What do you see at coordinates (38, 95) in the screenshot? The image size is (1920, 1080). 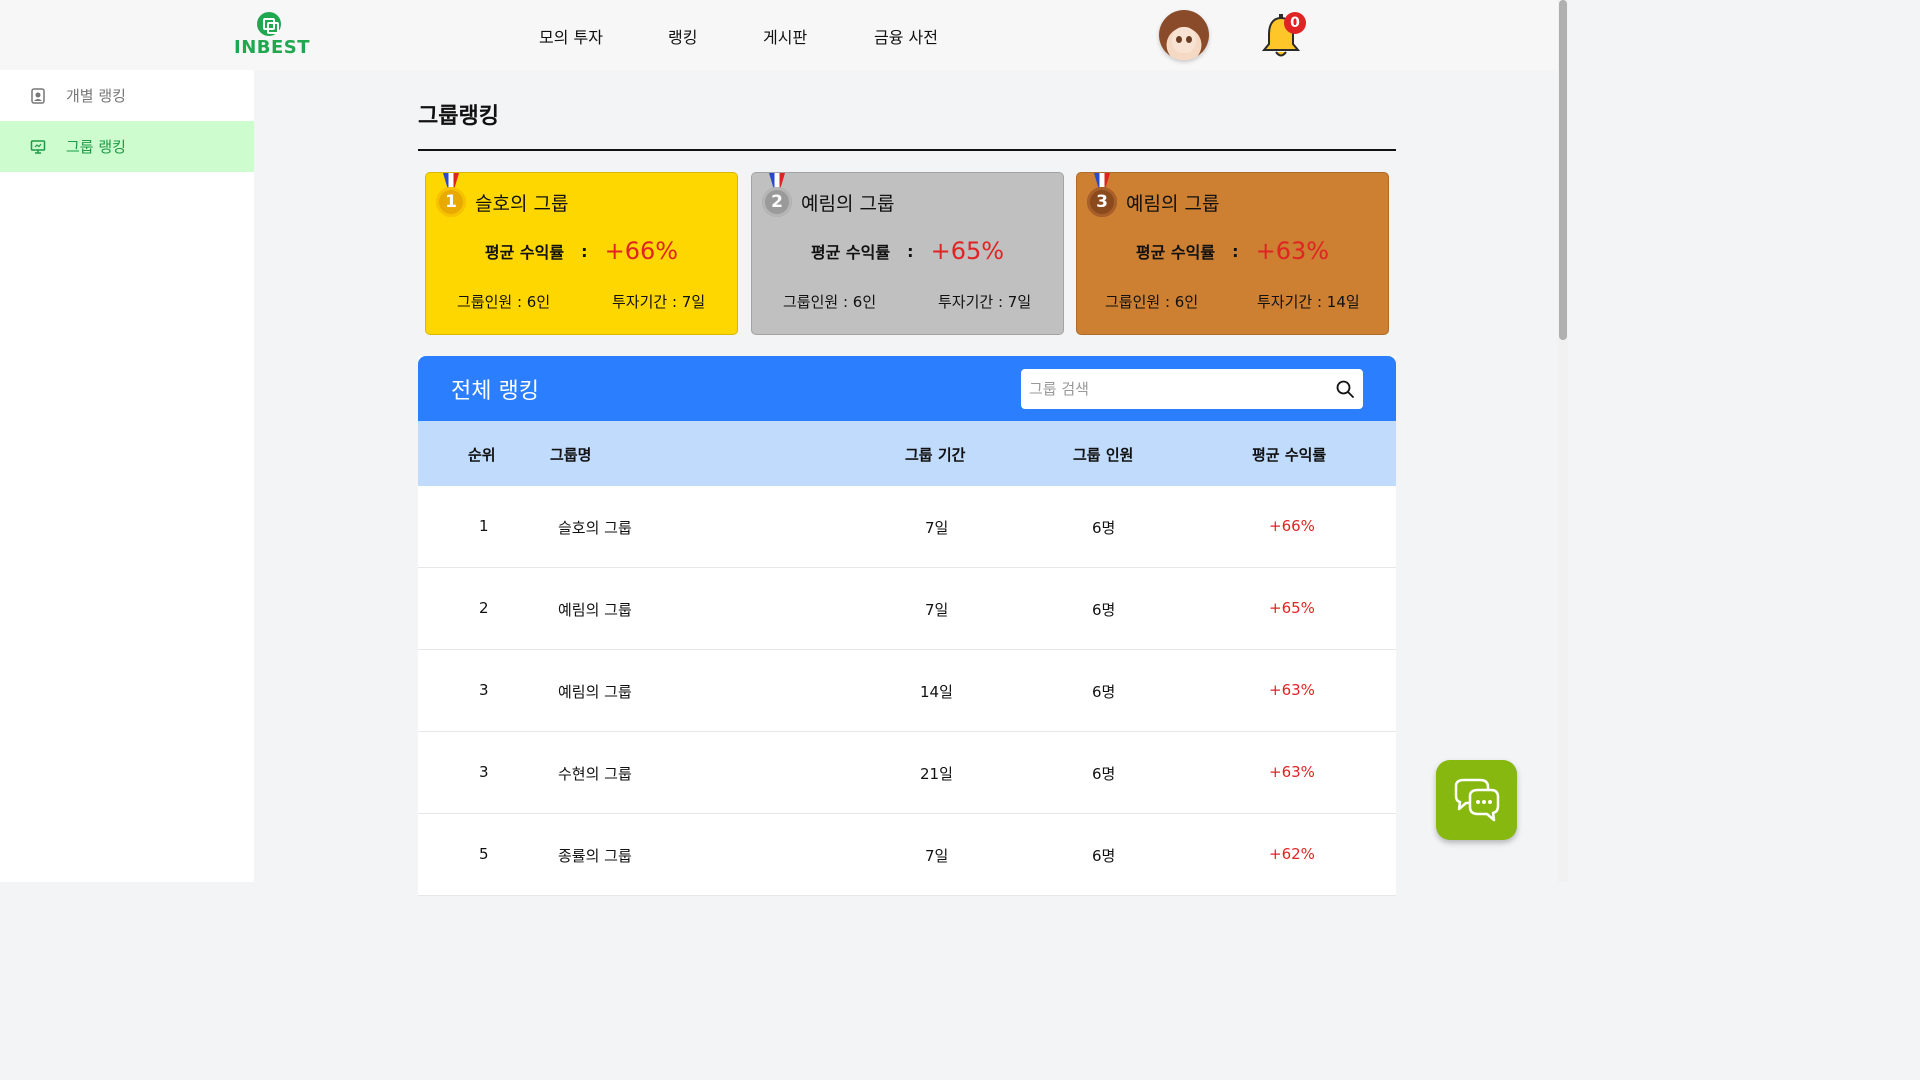 I see `person-badge-icon` at bounding box center [38, 95].